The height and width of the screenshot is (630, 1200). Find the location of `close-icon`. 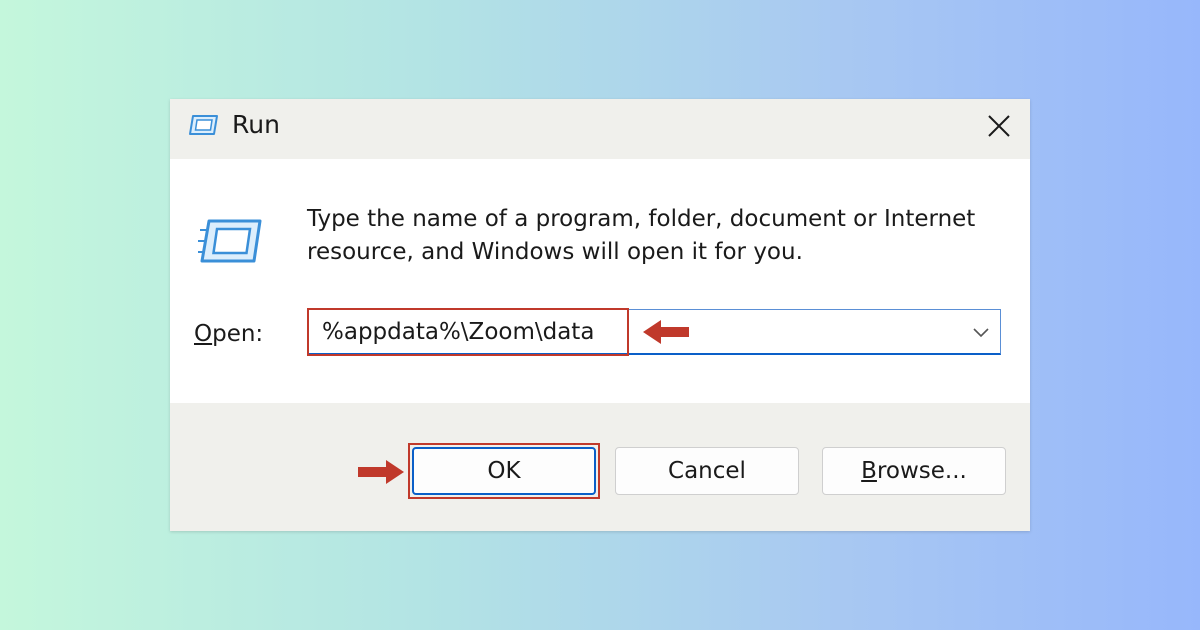

close-icon is located at coordinates (999, 126).